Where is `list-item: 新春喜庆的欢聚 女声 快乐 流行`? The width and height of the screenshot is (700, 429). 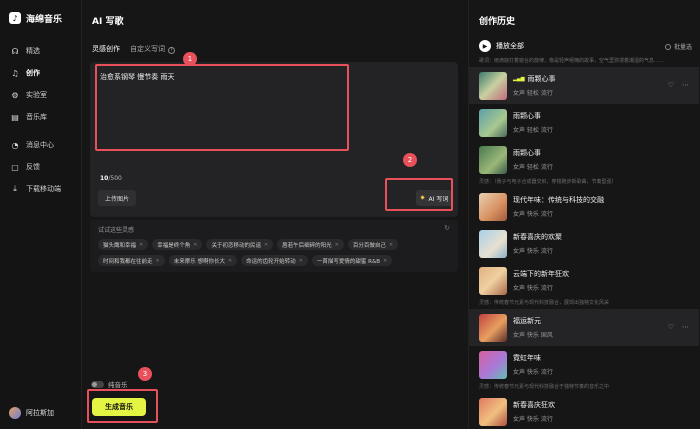
list-item: 新春喜庆的欢聚 女声 快乐 流行 is located at coordinates (584, 243).